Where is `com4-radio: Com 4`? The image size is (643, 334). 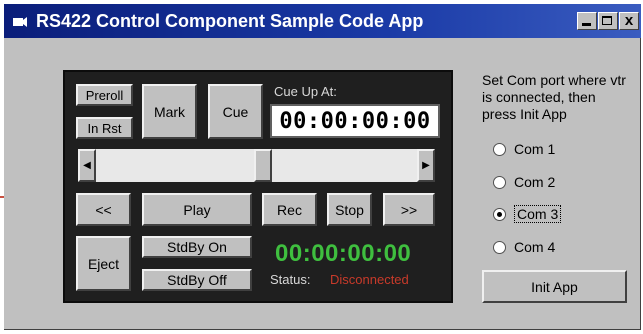 com4-radio: Com 4 is located at coordinates (524, 247).